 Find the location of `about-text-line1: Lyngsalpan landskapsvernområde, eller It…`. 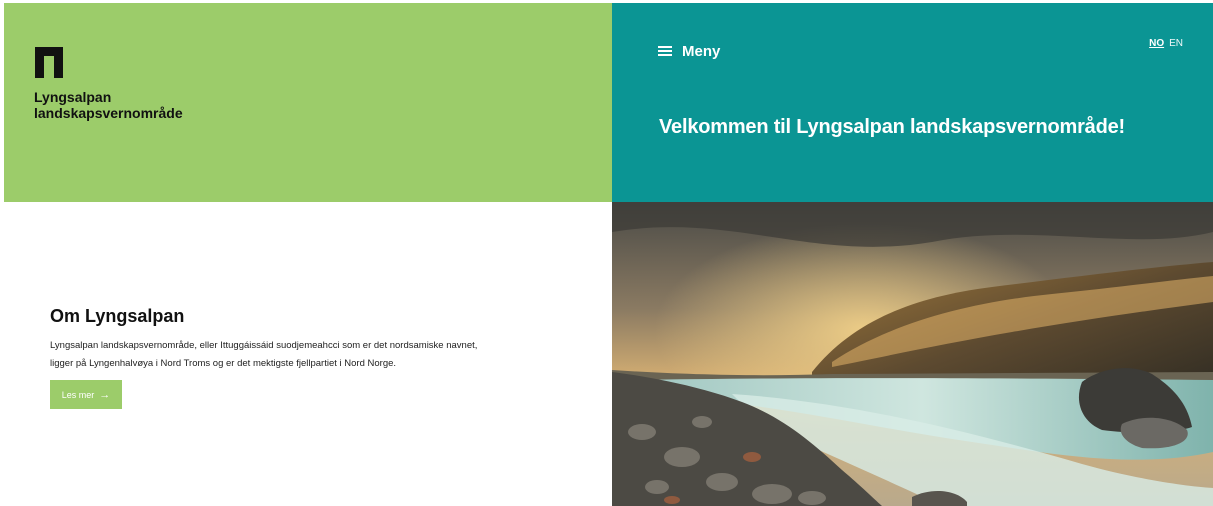

about-text-line1: Lyngsalpan landskapsvernområde, eller It… is located at coordinates (264, 345).